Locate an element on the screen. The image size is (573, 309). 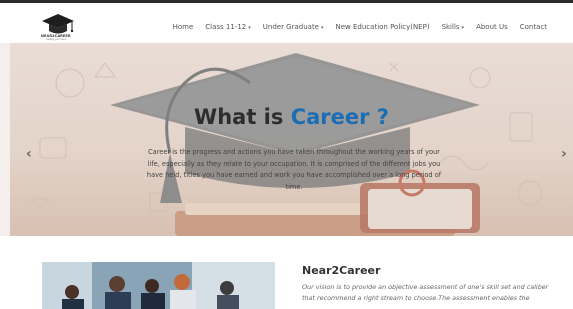
nav-label: Contact is located at coordinates (533, 27).